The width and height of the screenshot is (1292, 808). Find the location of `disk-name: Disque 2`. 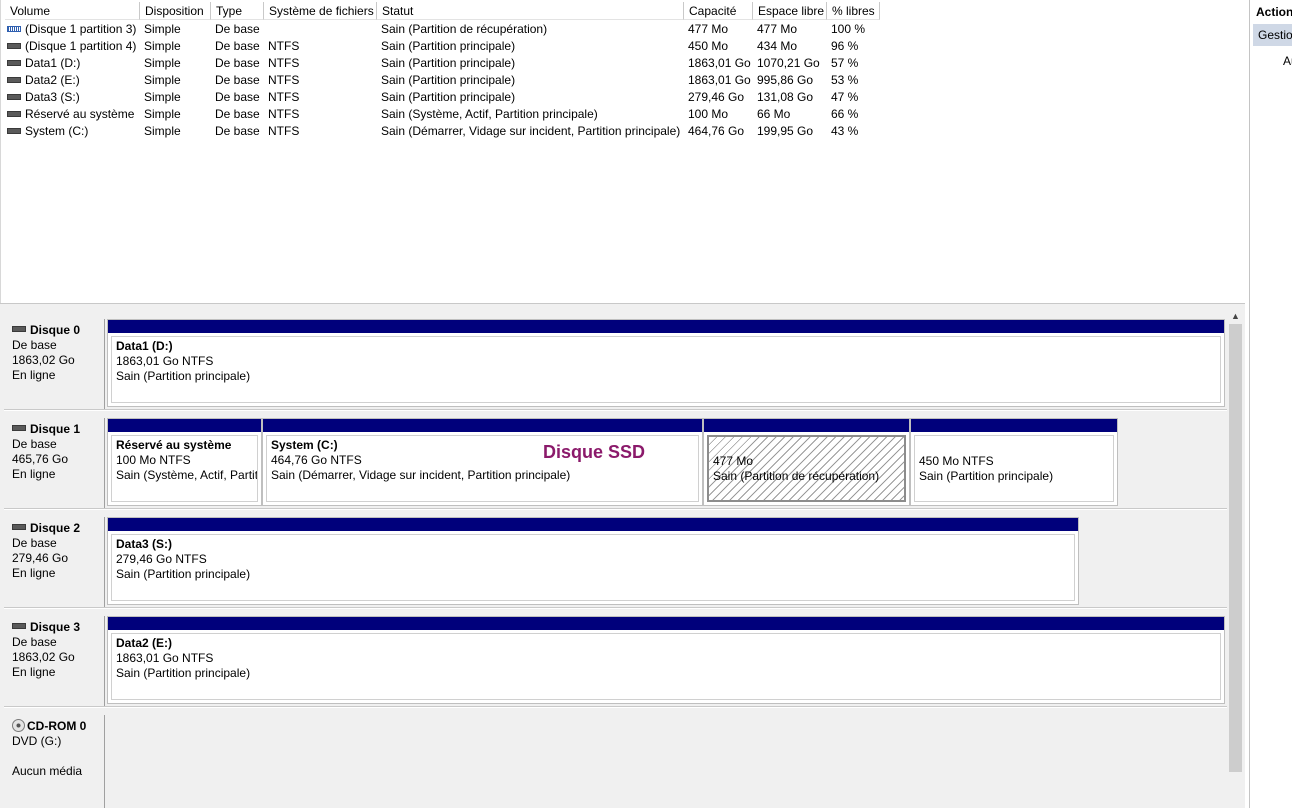

disk-name: Disque 2 is located at coordinates (55, 528).